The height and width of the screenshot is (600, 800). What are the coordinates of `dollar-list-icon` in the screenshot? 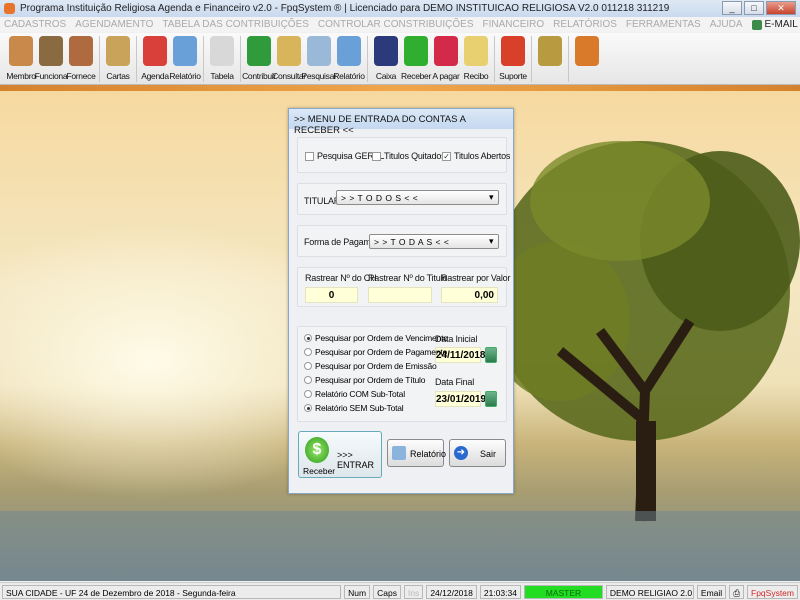 It's located at (259, 51).